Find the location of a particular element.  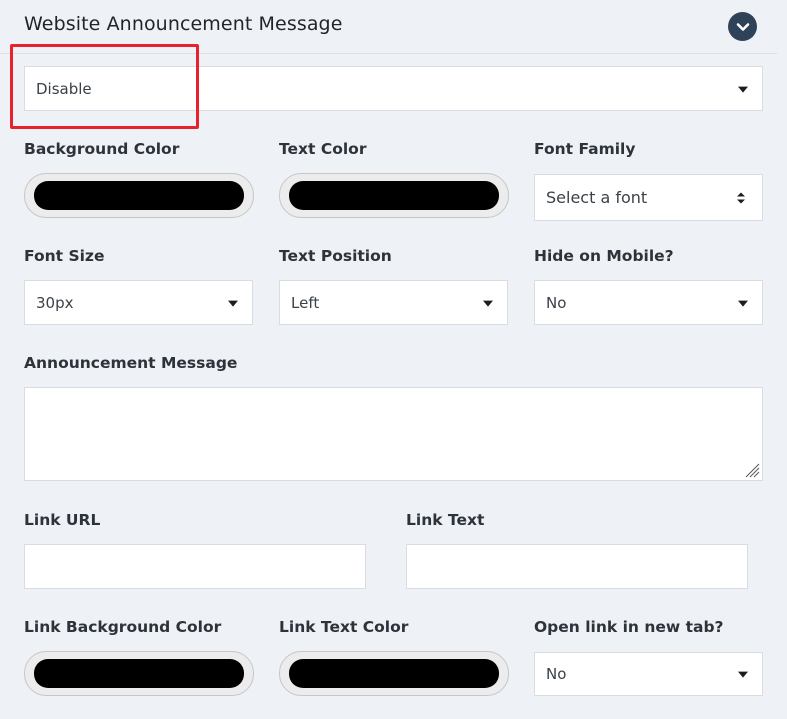

background-color-label: Background Color is located at coordinates (102, 149).